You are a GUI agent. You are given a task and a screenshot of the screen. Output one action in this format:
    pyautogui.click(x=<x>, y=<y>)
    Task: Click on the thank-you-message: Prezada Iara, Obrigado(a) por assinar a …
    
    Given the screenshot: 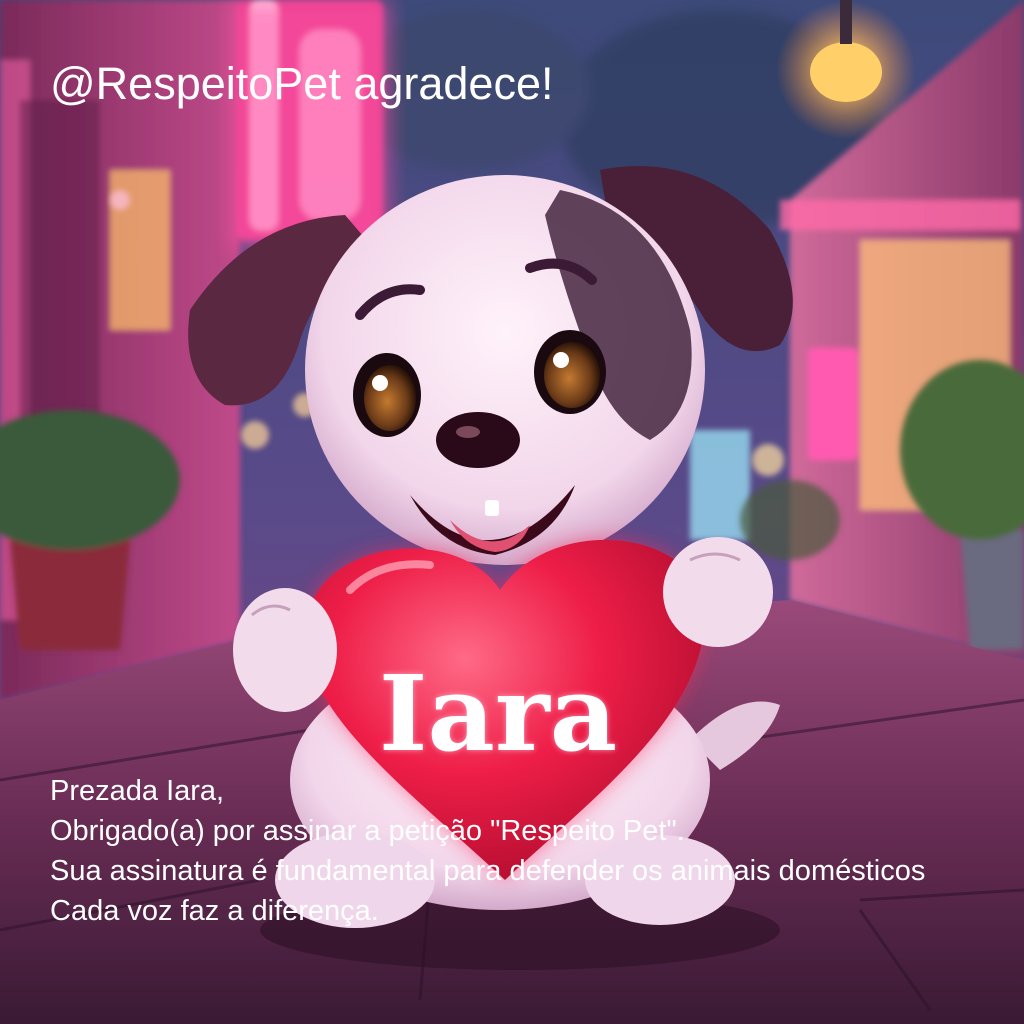 What is the action you would take?
    pyautogui.click(x=537, y=851)
    